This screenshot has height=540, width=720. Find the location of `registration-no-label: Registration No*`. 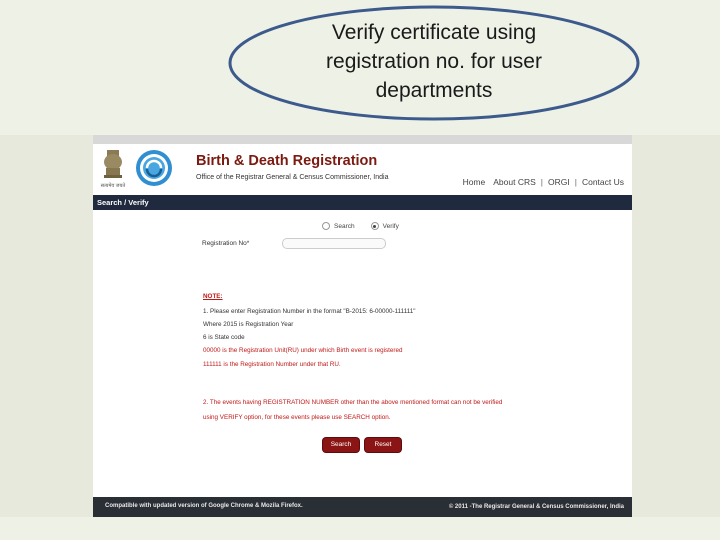

registration-no-label: Registration No* is located at coordinates (226, 243).